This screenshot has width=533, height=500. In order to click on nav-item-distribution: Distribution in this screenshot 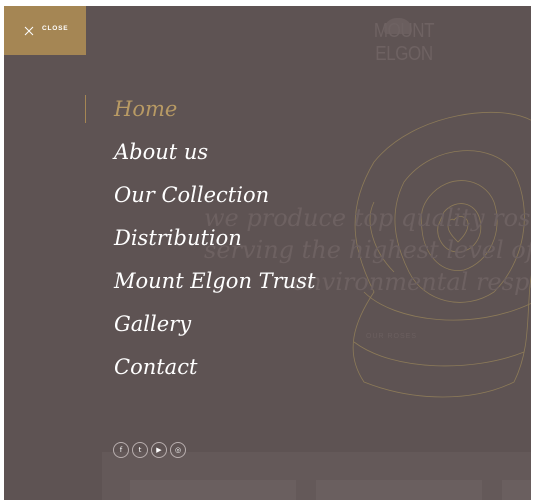, I will do `click(214, 244)`.